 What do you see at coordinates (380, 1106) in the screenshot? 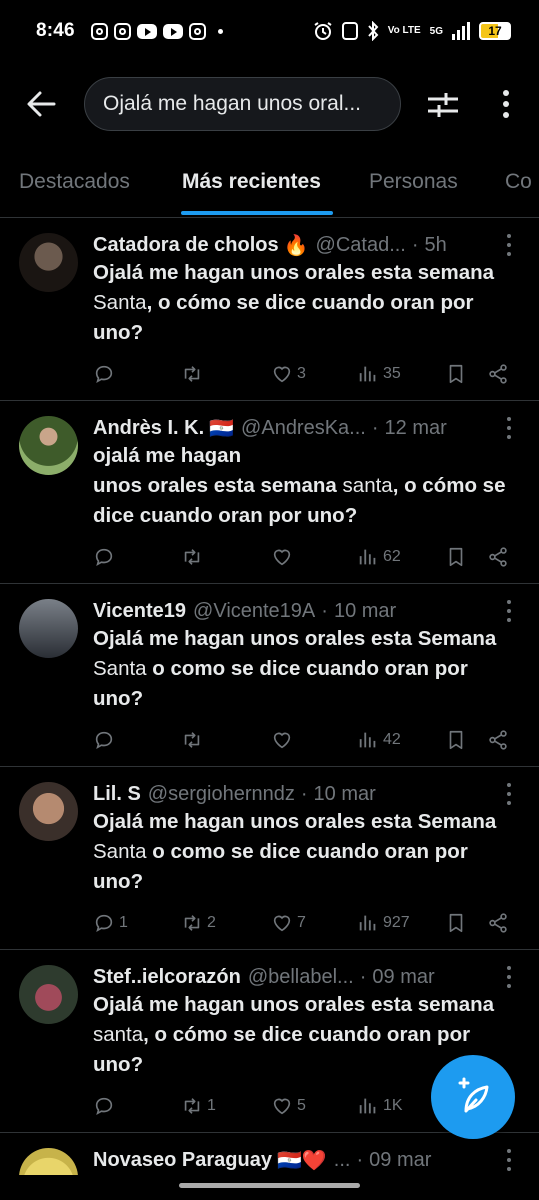
I see `views-button: 1K` at bounding box center [380, 1106].